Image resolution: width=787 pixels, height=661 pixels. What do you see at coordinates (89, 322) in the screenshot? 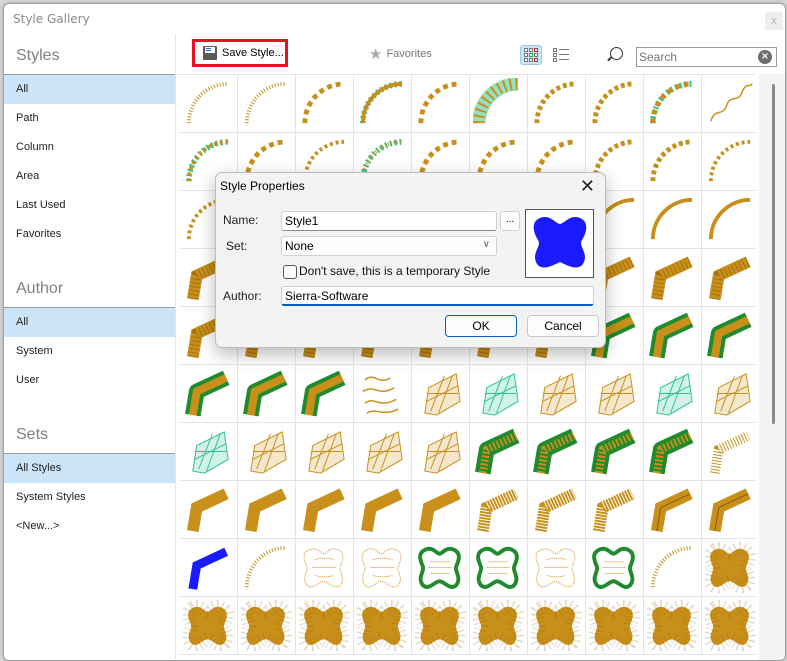
I see `sidebar-item-author-all: All` at bounding box center [89, 322].